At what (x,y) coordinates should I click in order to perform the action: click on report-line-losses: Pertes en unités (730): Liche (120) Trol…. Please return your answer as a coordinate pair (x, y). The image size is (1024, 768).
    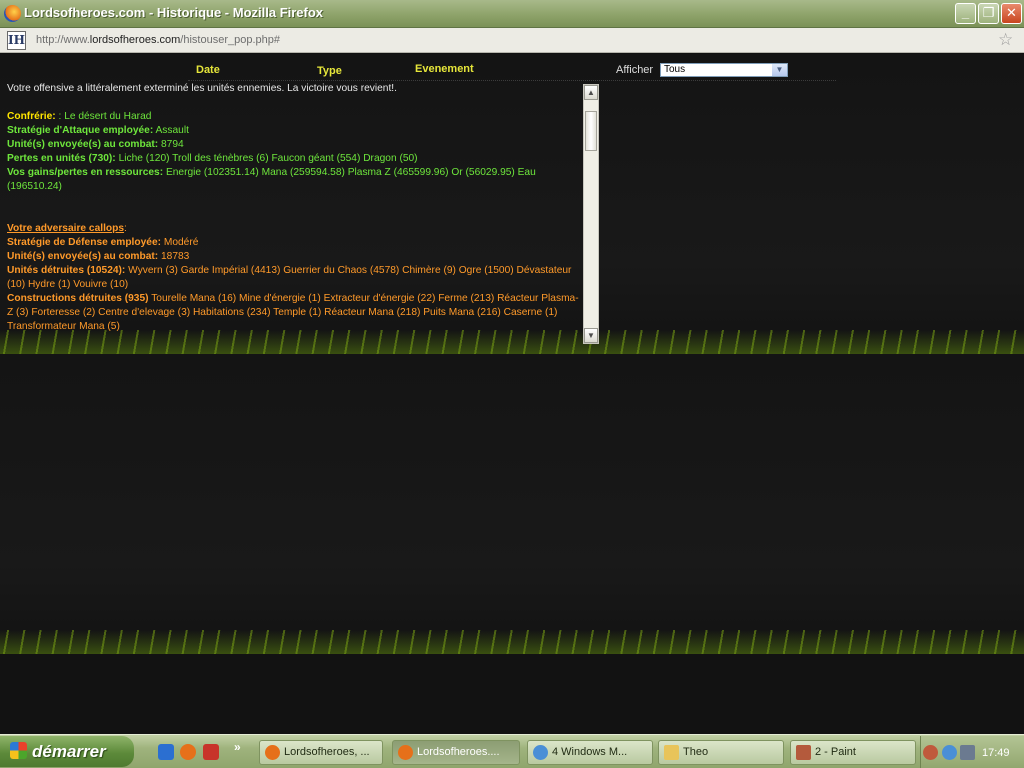
    Looking at the image, I should click on (295, 159).